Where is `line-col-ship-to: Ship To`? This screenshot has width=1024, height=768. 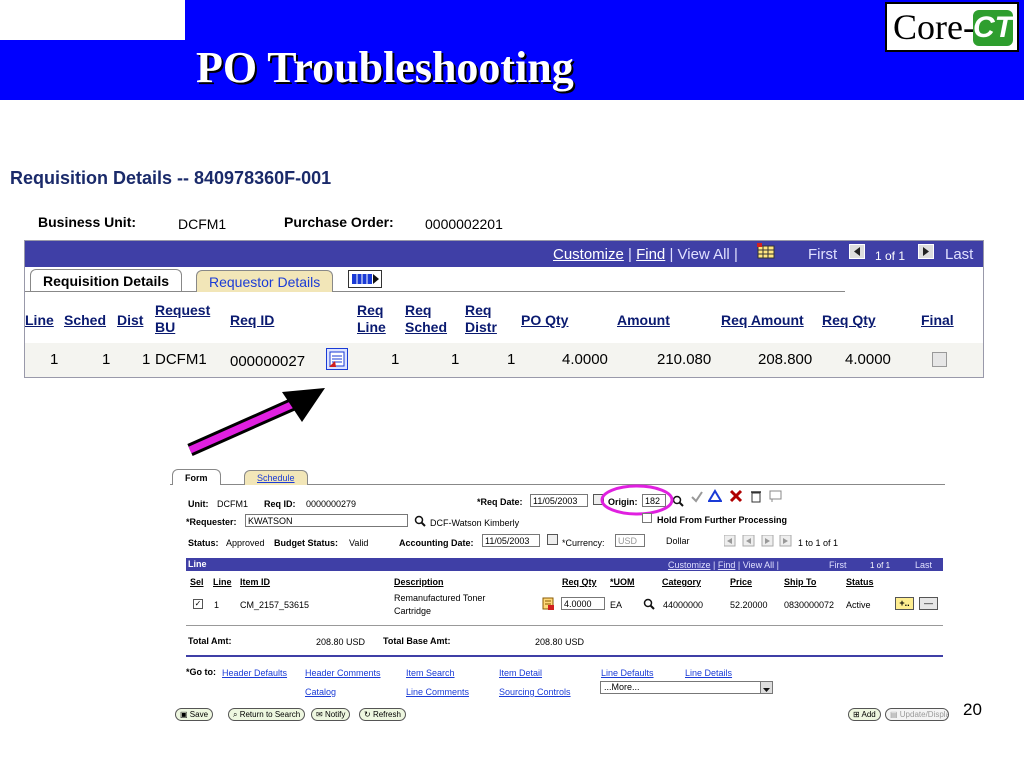 line-col-ship-to: Ship To is located at coordinates (800, 582).